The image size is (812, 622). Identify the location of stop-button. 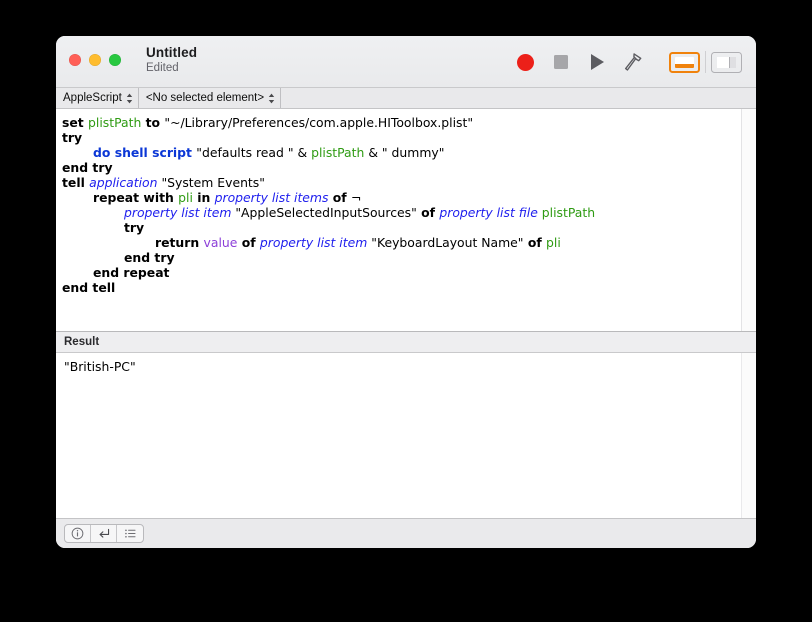
(561, 62).